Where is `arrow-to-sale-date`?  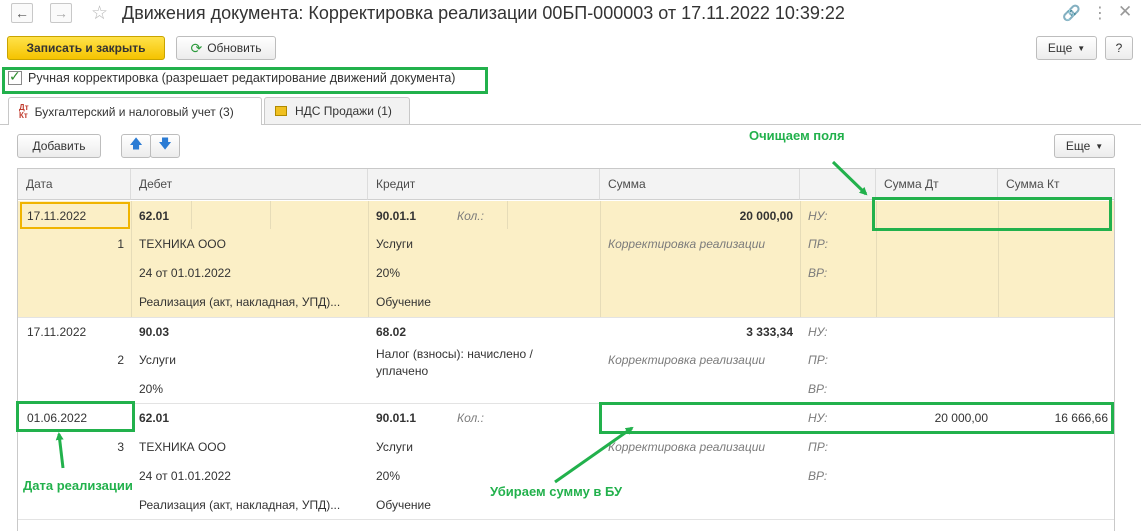 arrow-to-sale-date is located at coordinates (60, 450).